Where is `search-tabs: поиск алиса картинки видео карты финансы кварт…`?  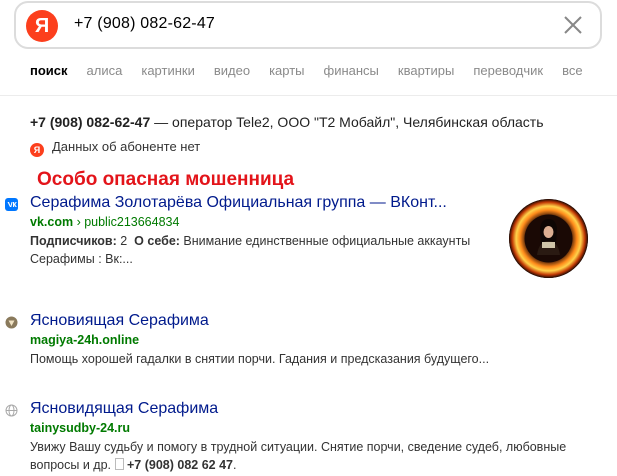
search-tabs: поиск алиса картинки видео карты финансы кварт… is located at coordinates (316, 70).